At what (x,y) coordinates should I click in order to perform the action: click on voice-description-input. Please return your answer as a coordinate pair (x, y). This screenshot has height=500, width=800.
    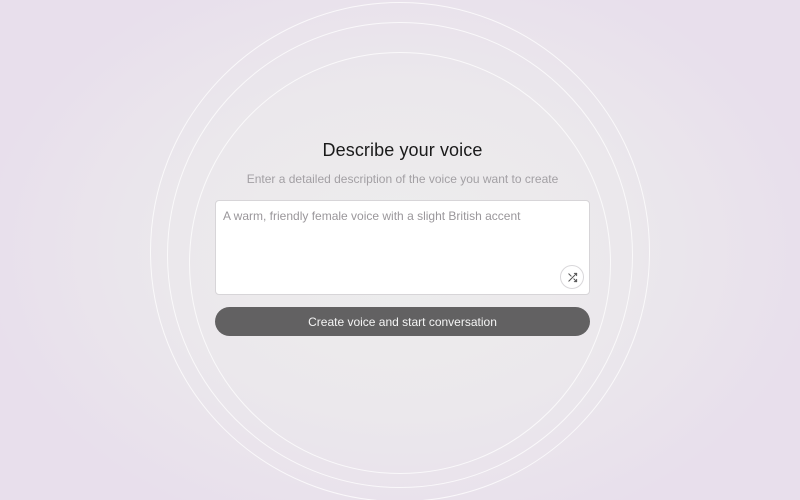
    Looking at the image, I should click on (402, 247).